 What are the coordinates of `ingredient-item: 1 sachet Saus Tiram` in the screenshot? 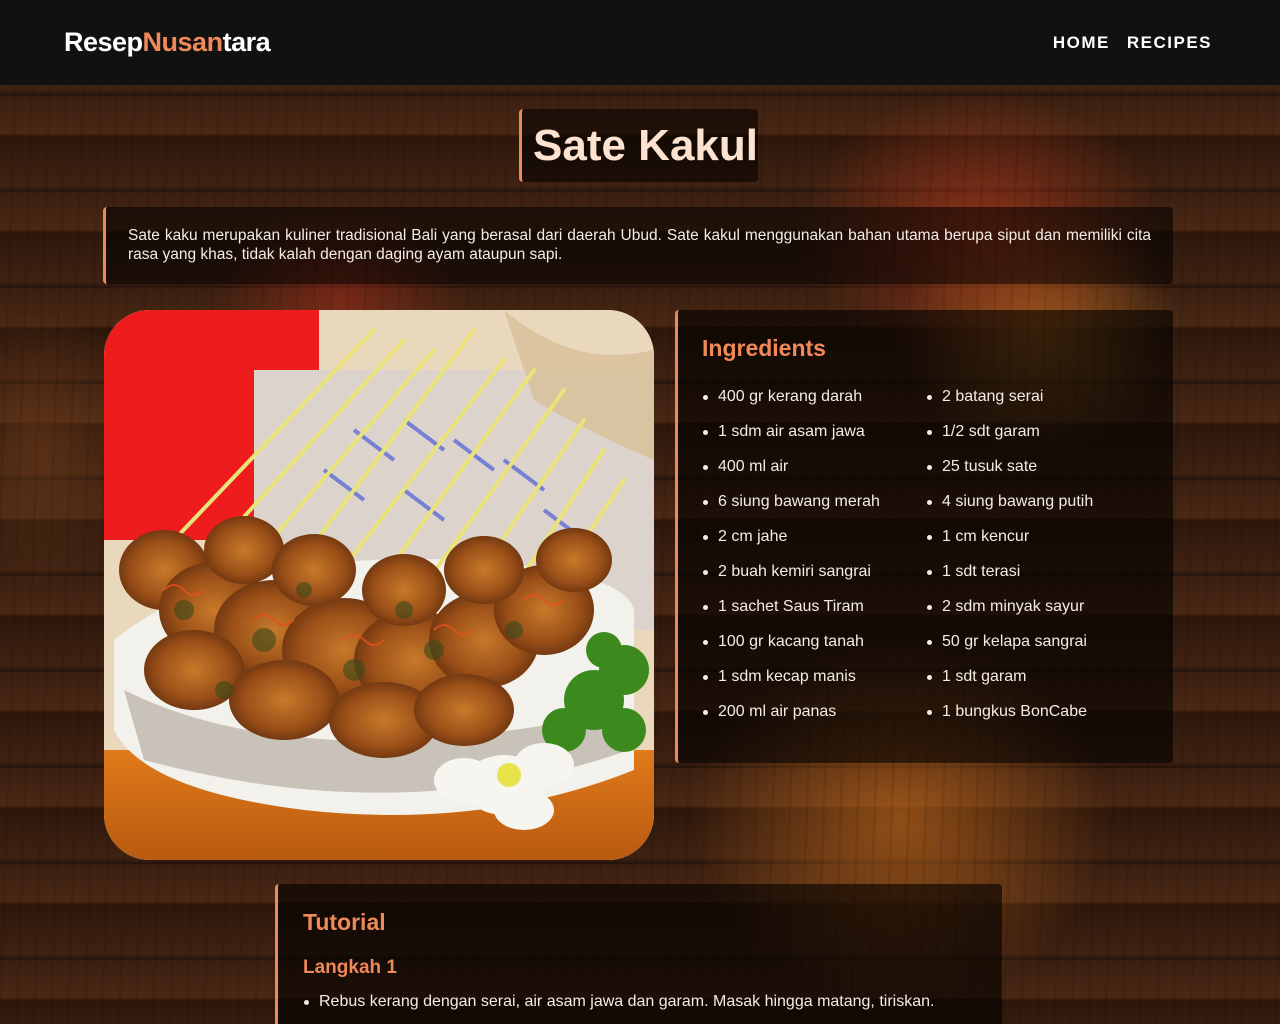 It's located at (814, 615).